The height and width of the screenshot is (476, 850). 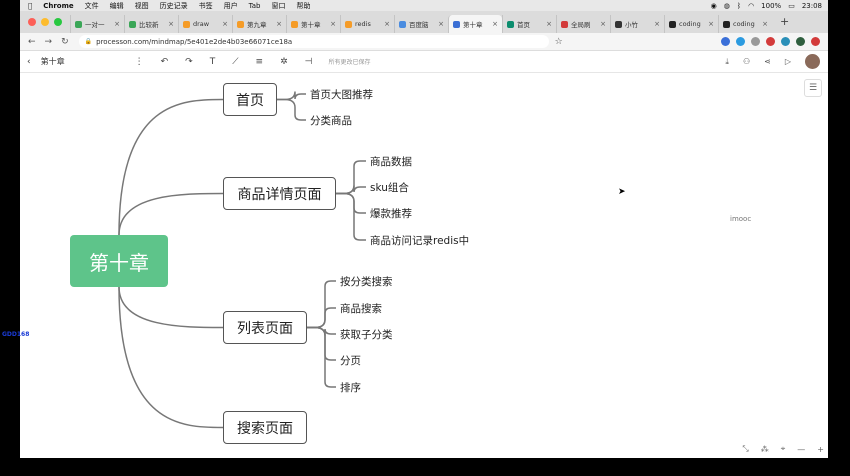 I want to click on menu-tab: Tab, so click(x=255, y=6).